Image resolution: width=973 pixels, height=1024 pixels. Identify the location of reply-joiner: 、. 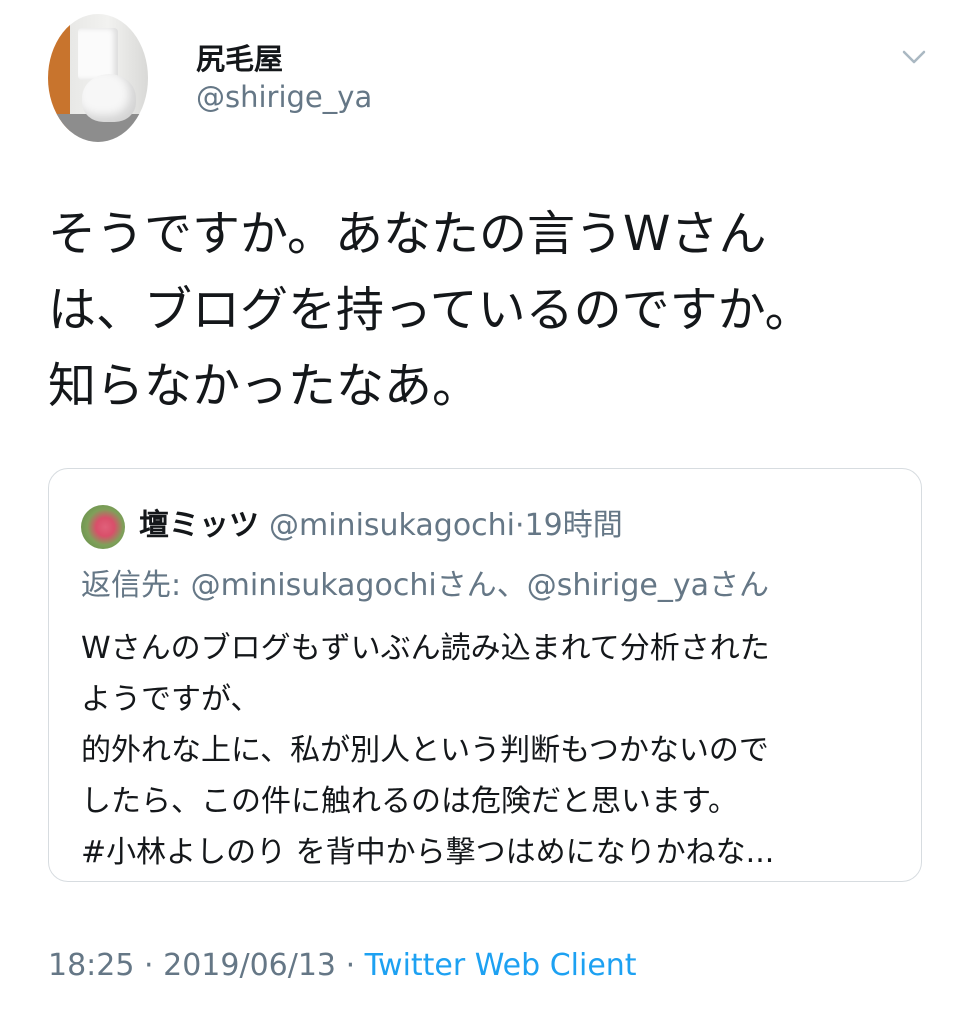
(511, 585).